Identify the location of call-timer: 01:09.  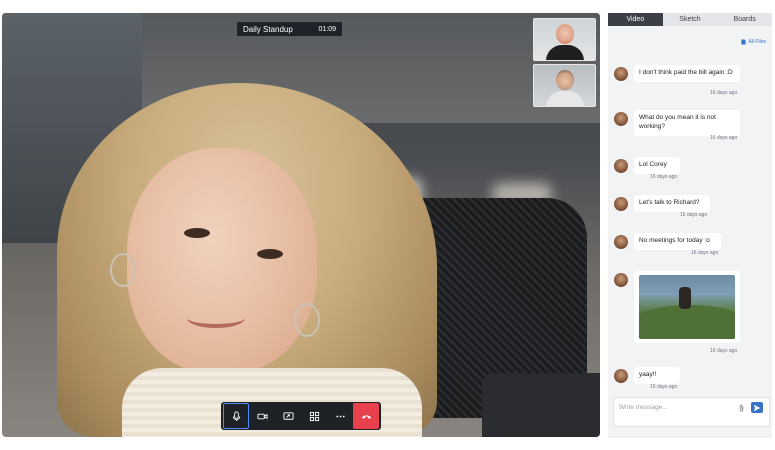
(327, 29).